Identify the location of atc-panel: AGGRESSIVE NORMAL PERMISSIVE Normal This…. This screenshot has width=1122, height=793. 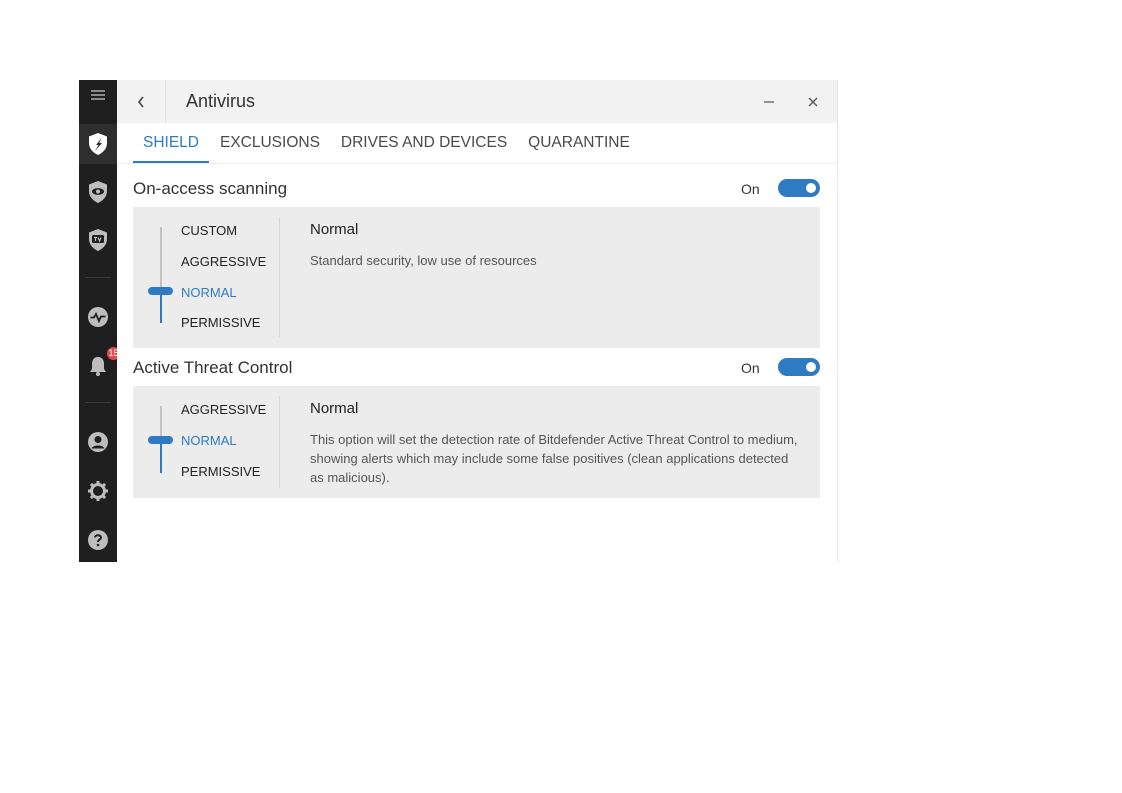
(476, 442).